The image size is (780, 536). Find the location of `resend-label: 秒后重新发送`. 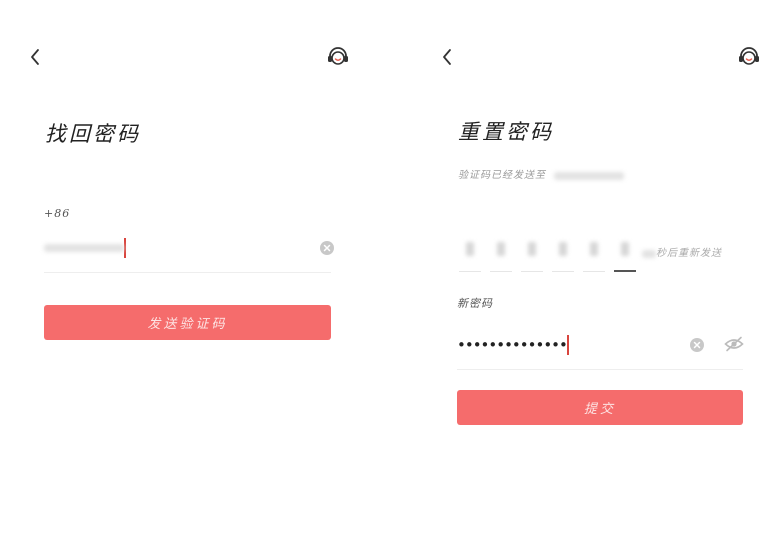

resend-label: 秒后重新发送 is located at coordinates (689, 253).